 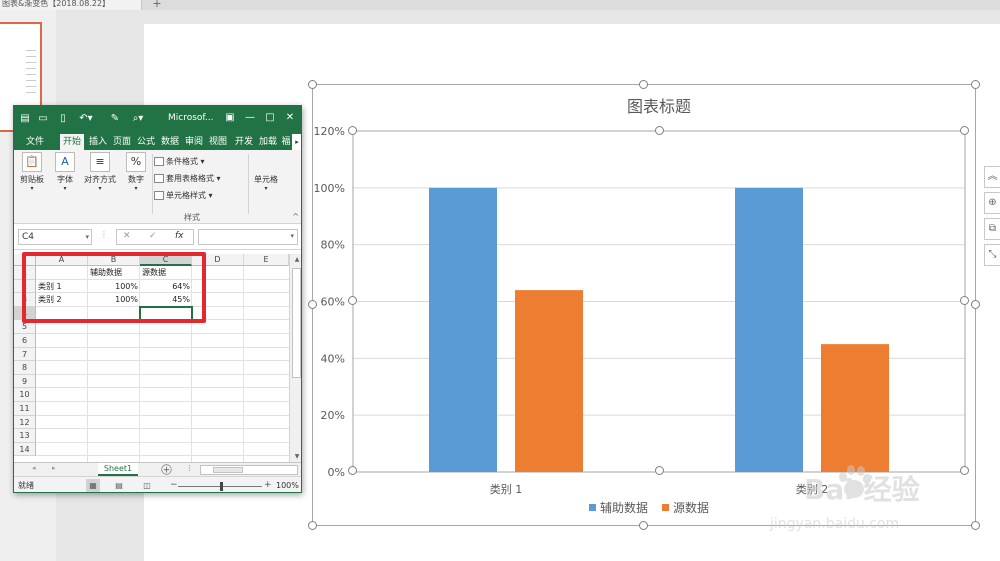 What do you see at coordinates (643, 84) in the screenshot?
I see `resize-handle-t` at bounding box center [643, 84].